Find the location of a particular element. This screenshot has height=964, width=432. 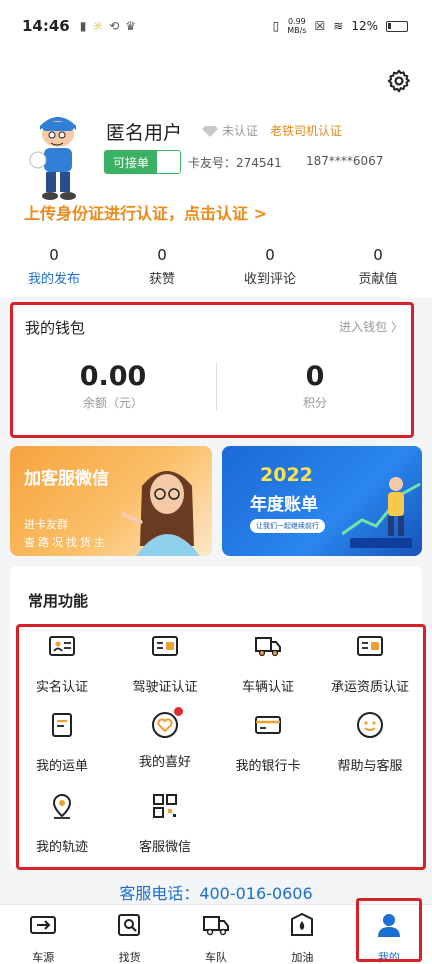

verify-status-text: 未认证 is located at coordinates (240, 131).